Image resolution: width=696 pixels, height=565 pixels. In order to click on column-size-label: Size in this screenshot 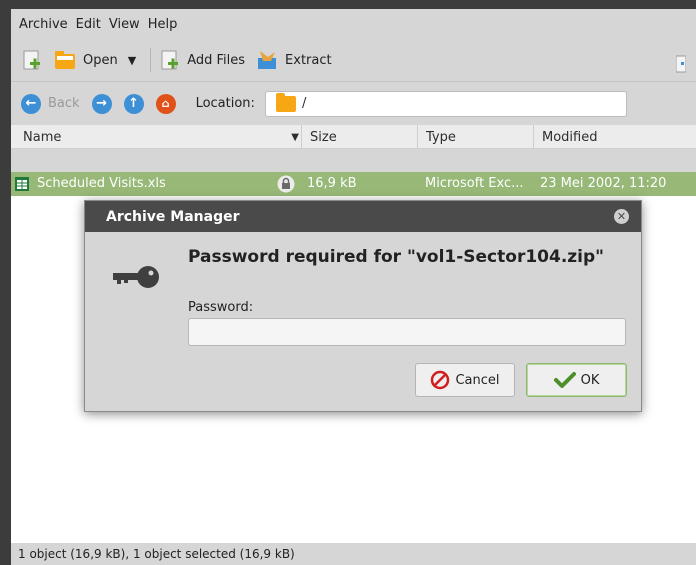, I will do `click(323, 137)`.